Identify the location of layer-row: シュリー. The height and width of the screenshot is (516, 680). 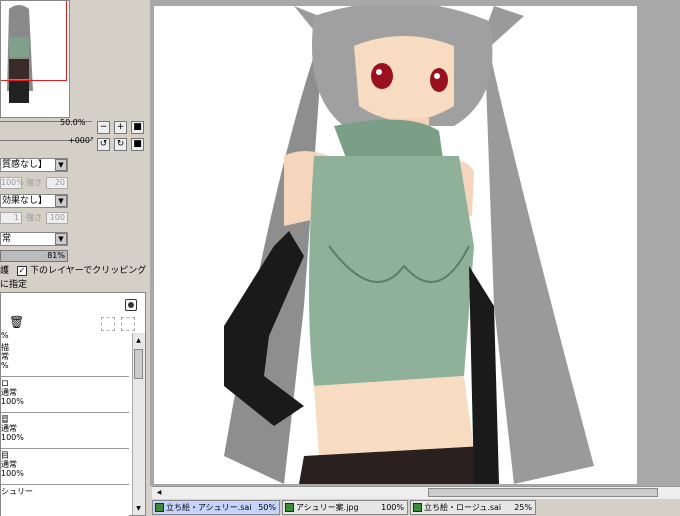
(65, 501).